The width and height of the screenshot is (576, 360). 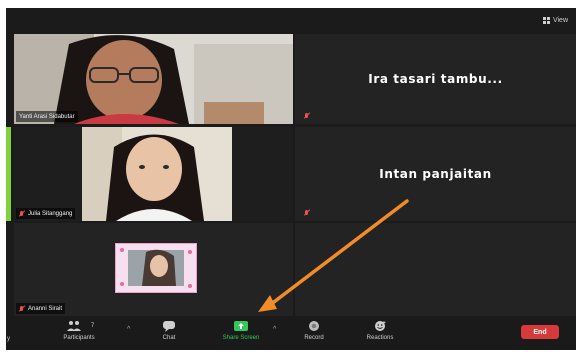 What do you see at coordinates (314, 326) in the screenshot?
I see `record-icon` at bounding box center [314, 326].